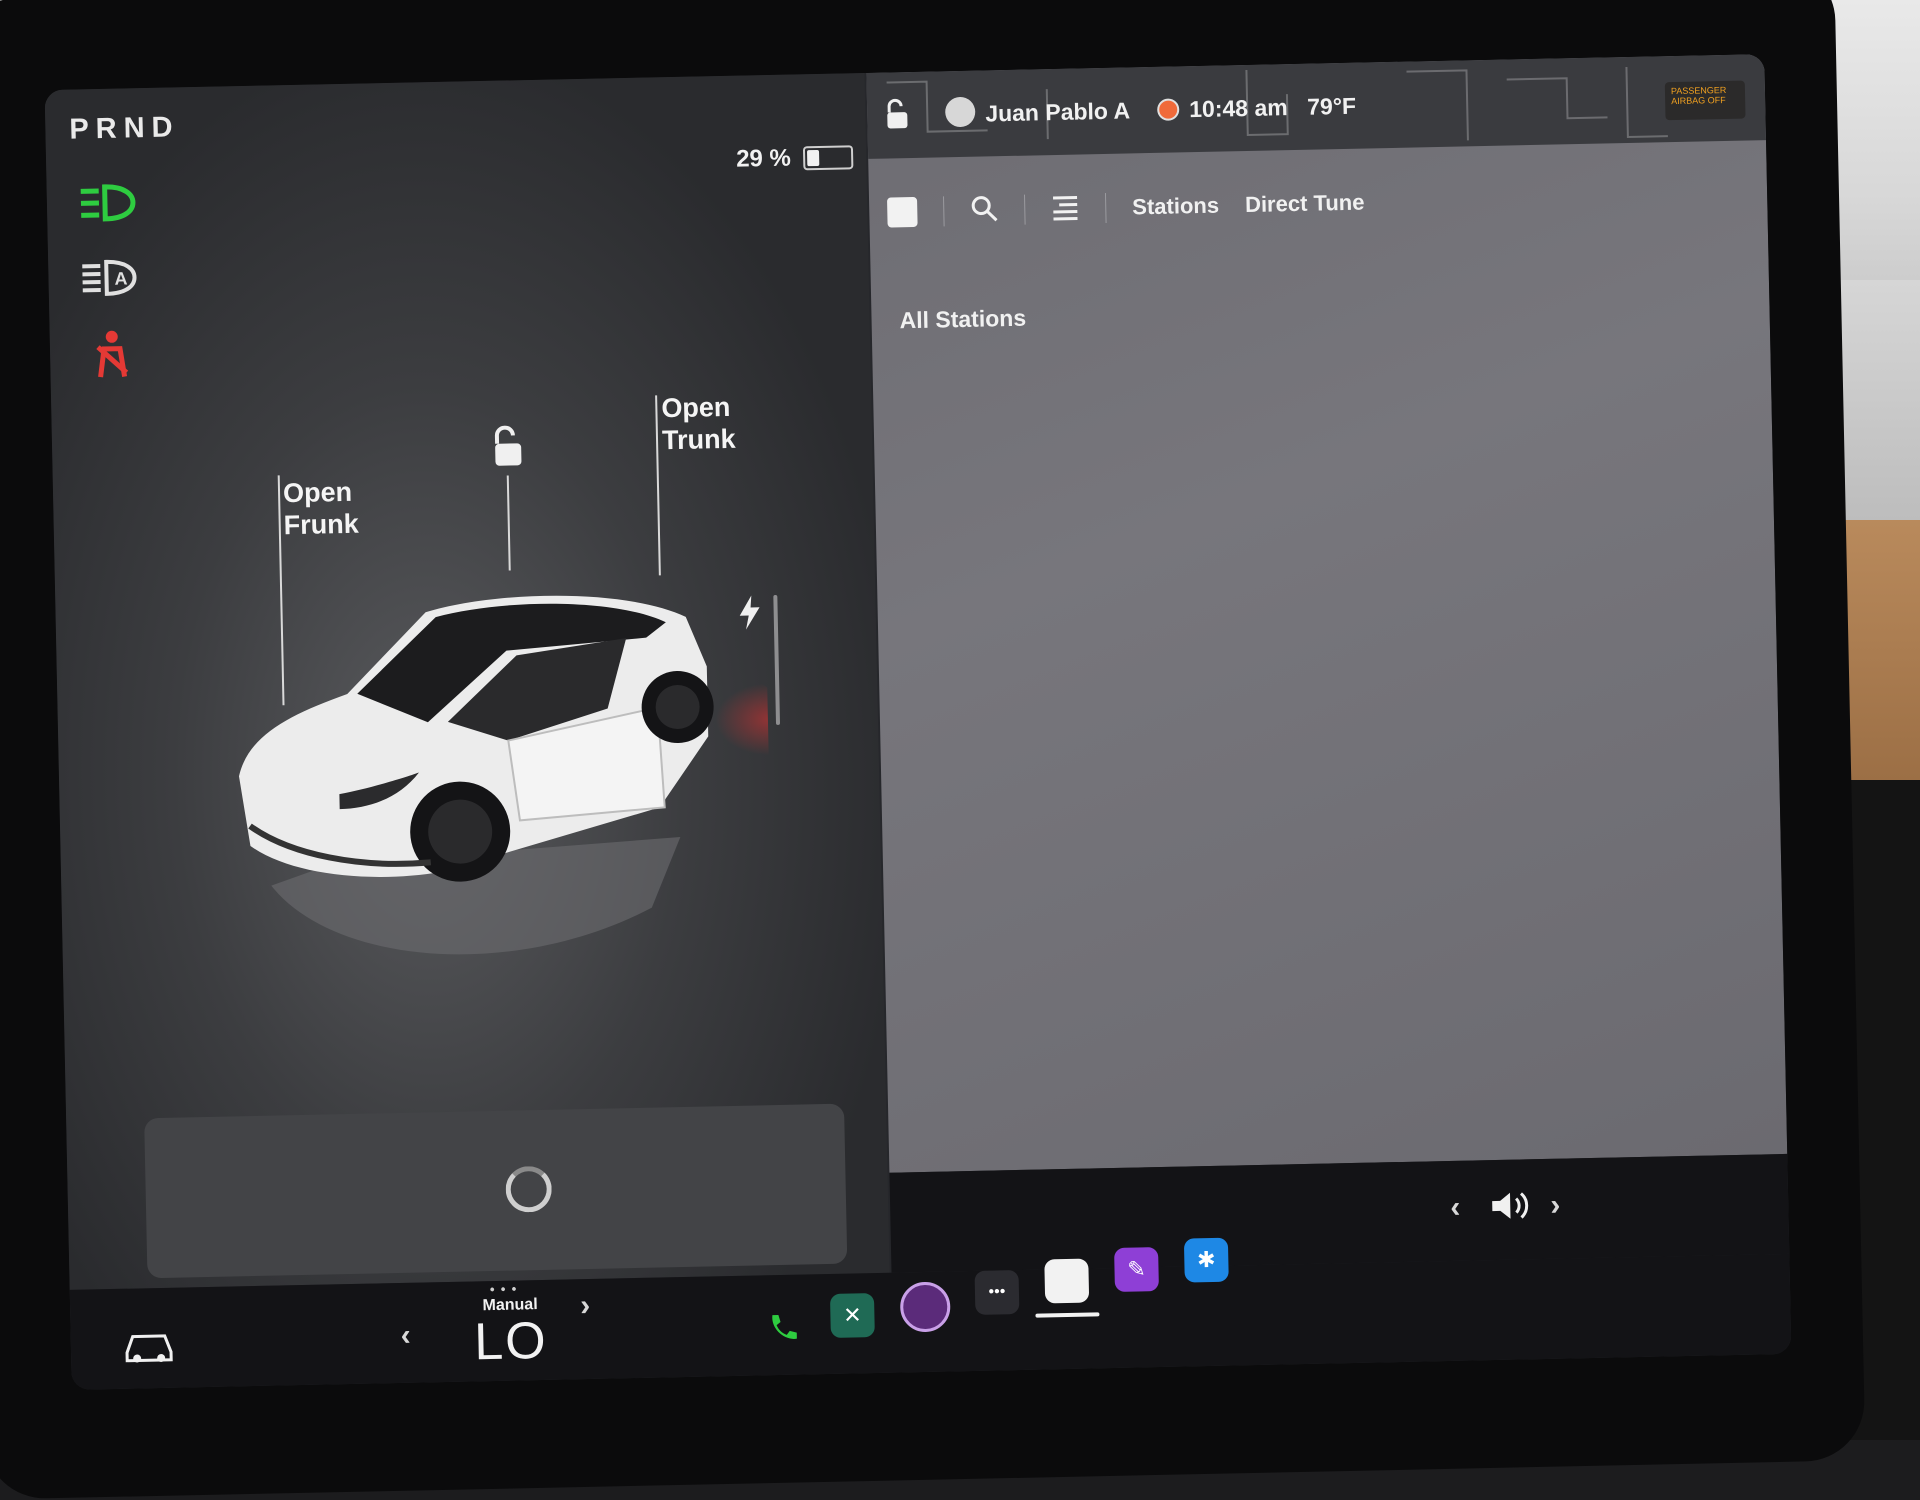 The width and height of the screenshot is (1920, 1500). I want to click on open-frunk-button: Open Frunk, so click(321, 509).